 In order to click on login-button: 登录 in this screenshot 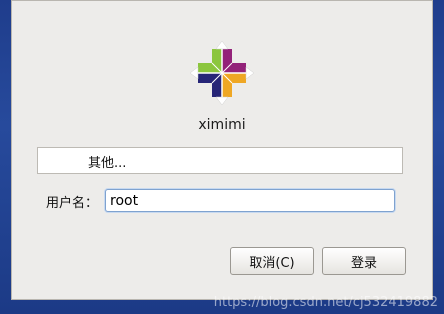, I will do `click(364, 261)`.